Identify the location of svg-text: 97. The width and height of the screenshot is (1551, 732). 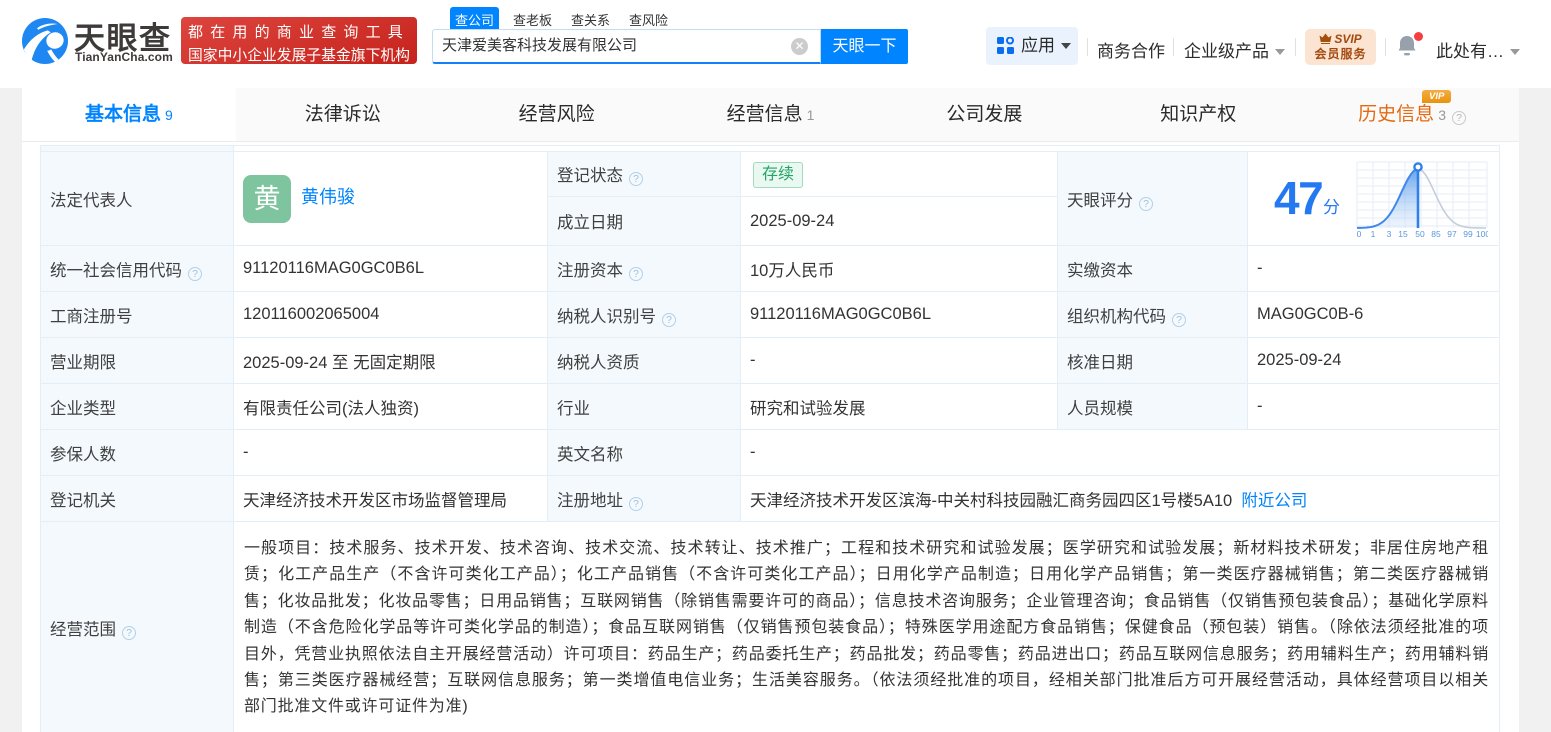
(1452, 234).